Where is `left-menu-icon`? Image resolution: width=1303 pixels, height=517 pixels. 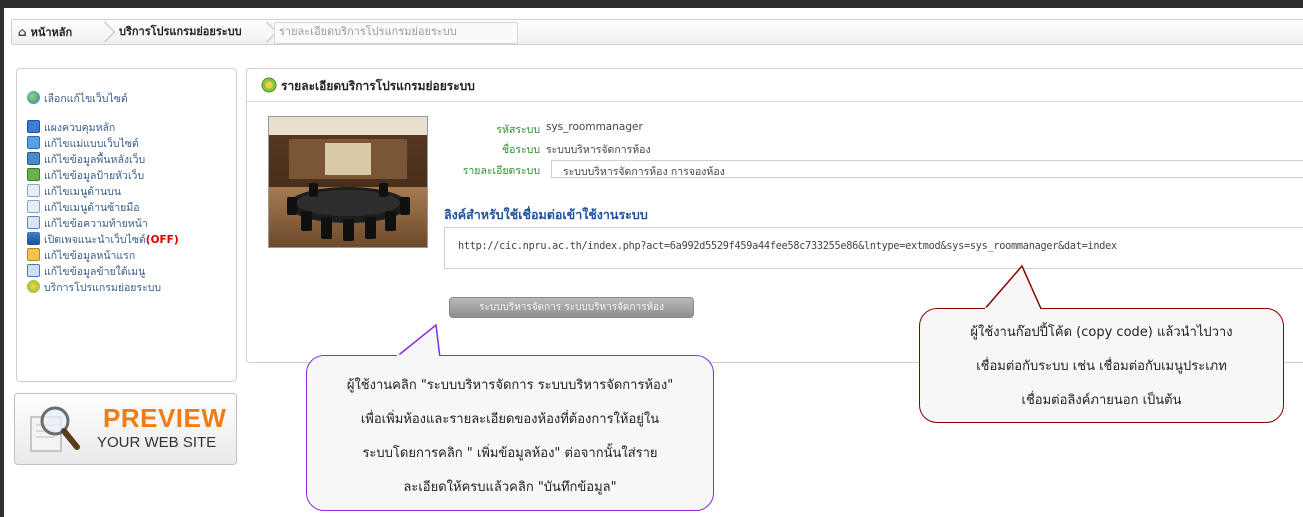 left-menu-icon is located at coordinates (33, 206).